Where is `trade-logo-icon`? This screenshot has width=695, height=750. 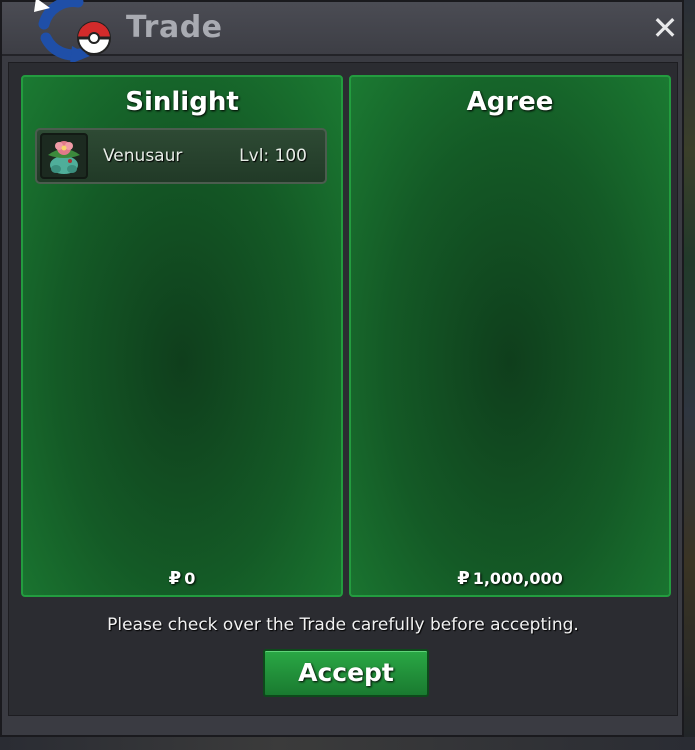
trade-logo-icon is located at coordinates (66, 32).